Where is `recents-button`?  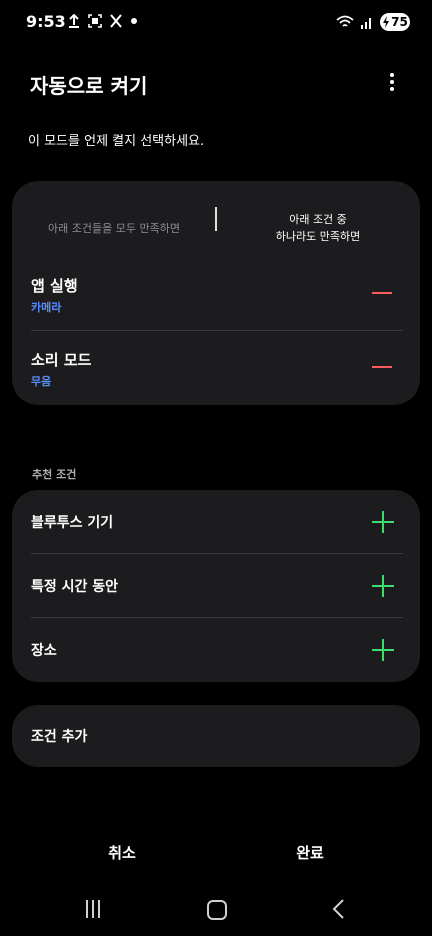
recents-button is located at coordinates (96, 909).